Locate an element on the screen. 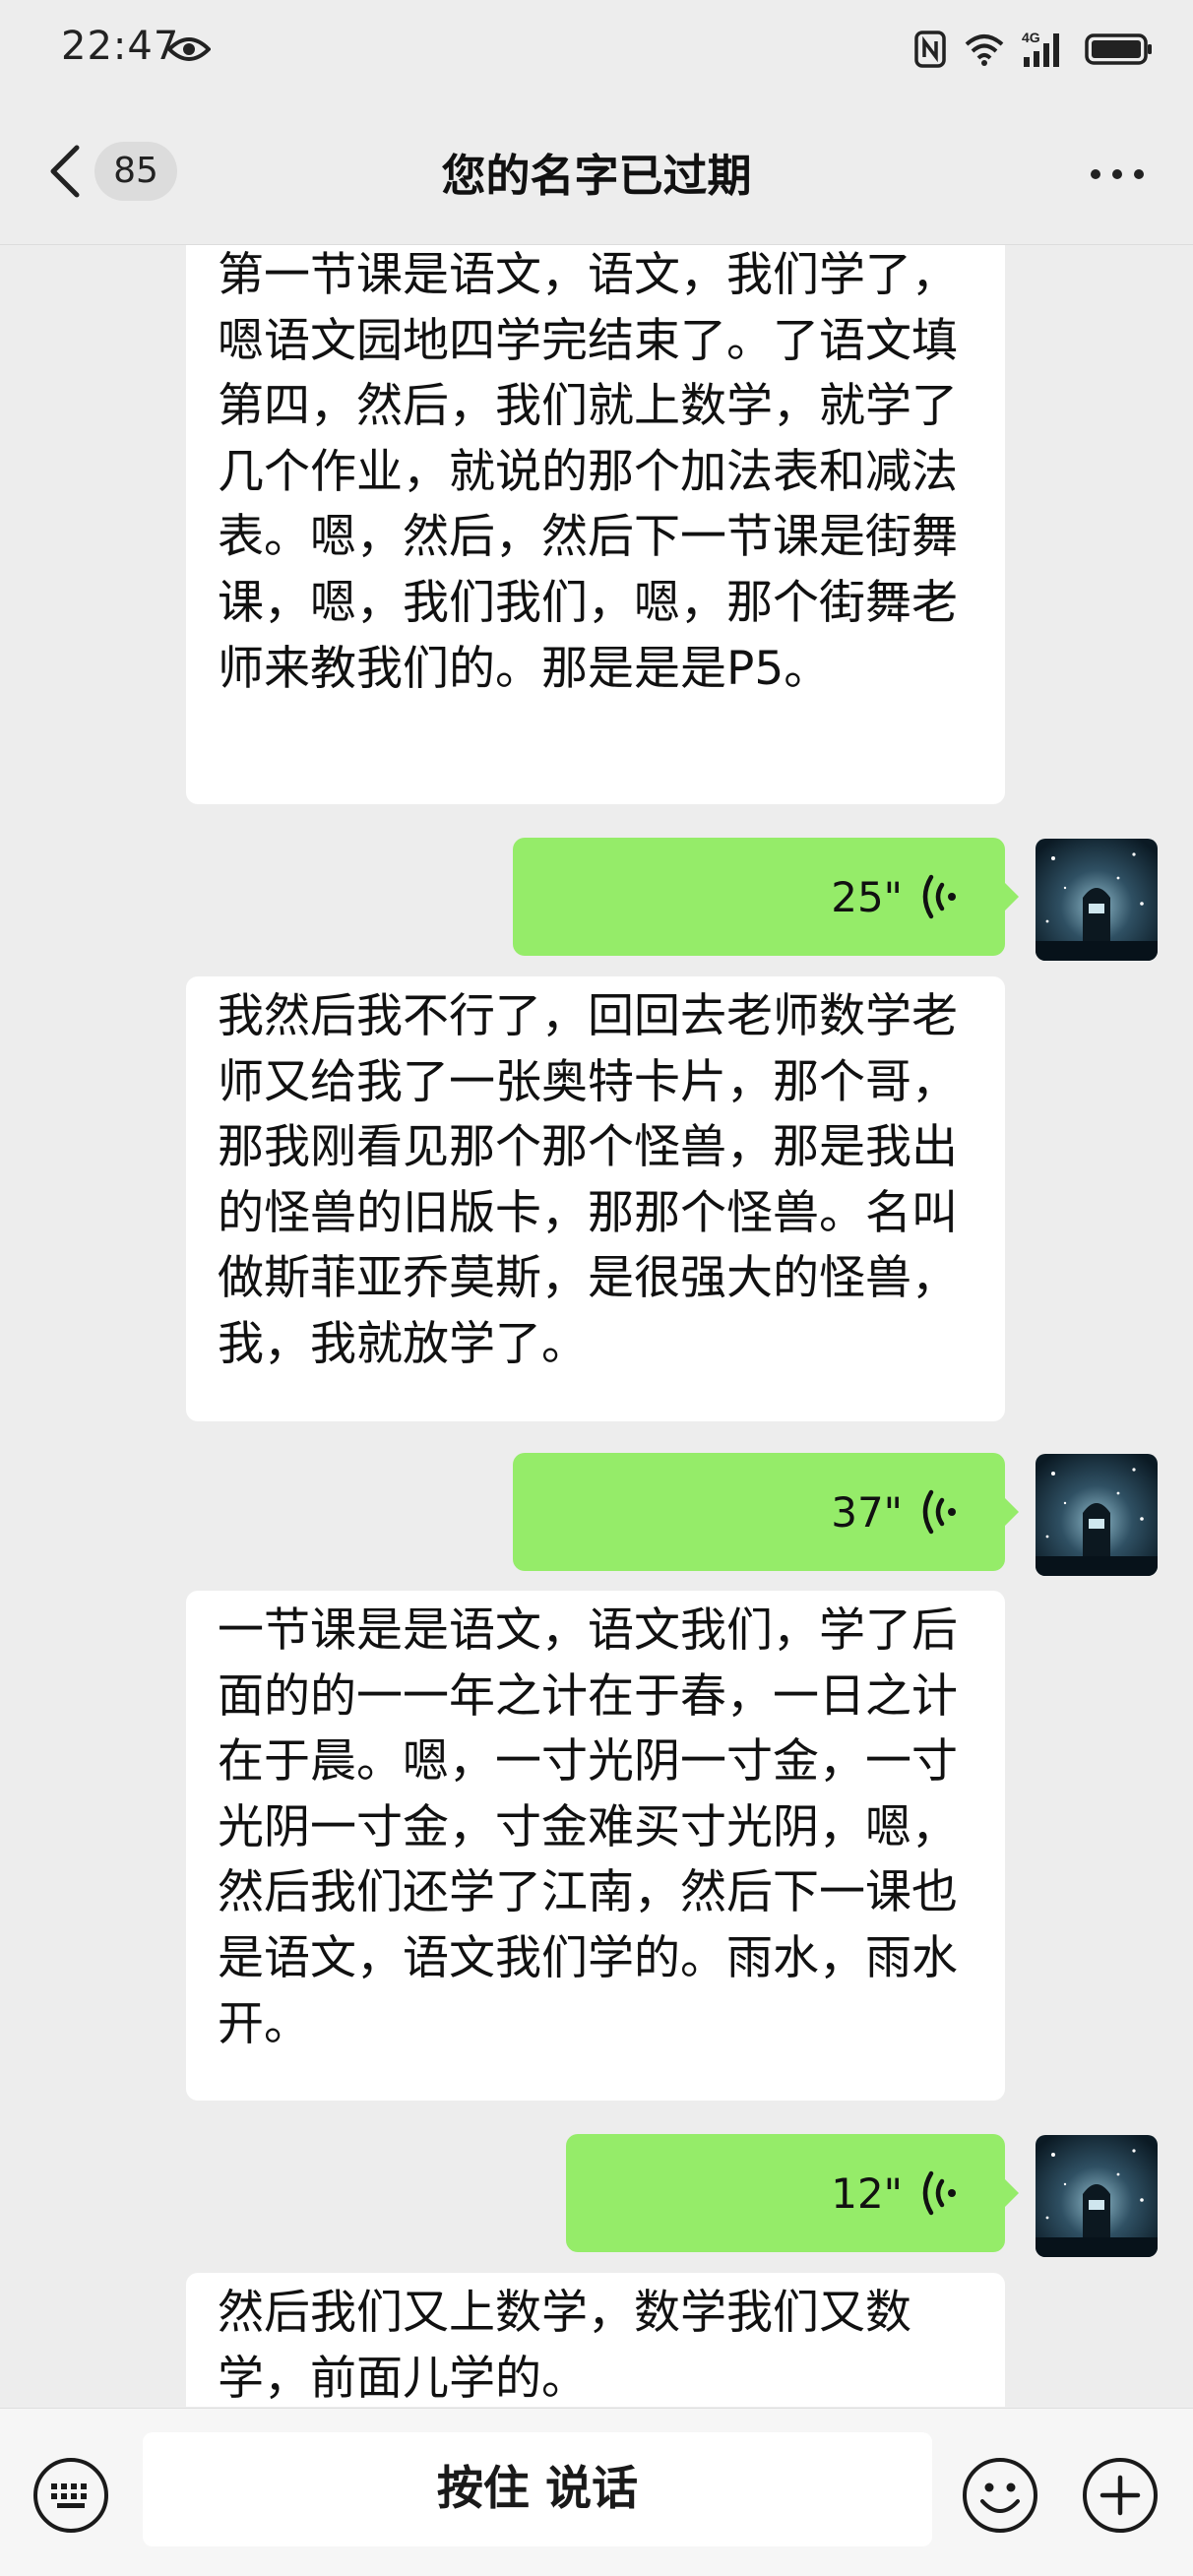 This screenshot has height=2576, width=1193. more-options-icon is located at coordinates (1117, 174).